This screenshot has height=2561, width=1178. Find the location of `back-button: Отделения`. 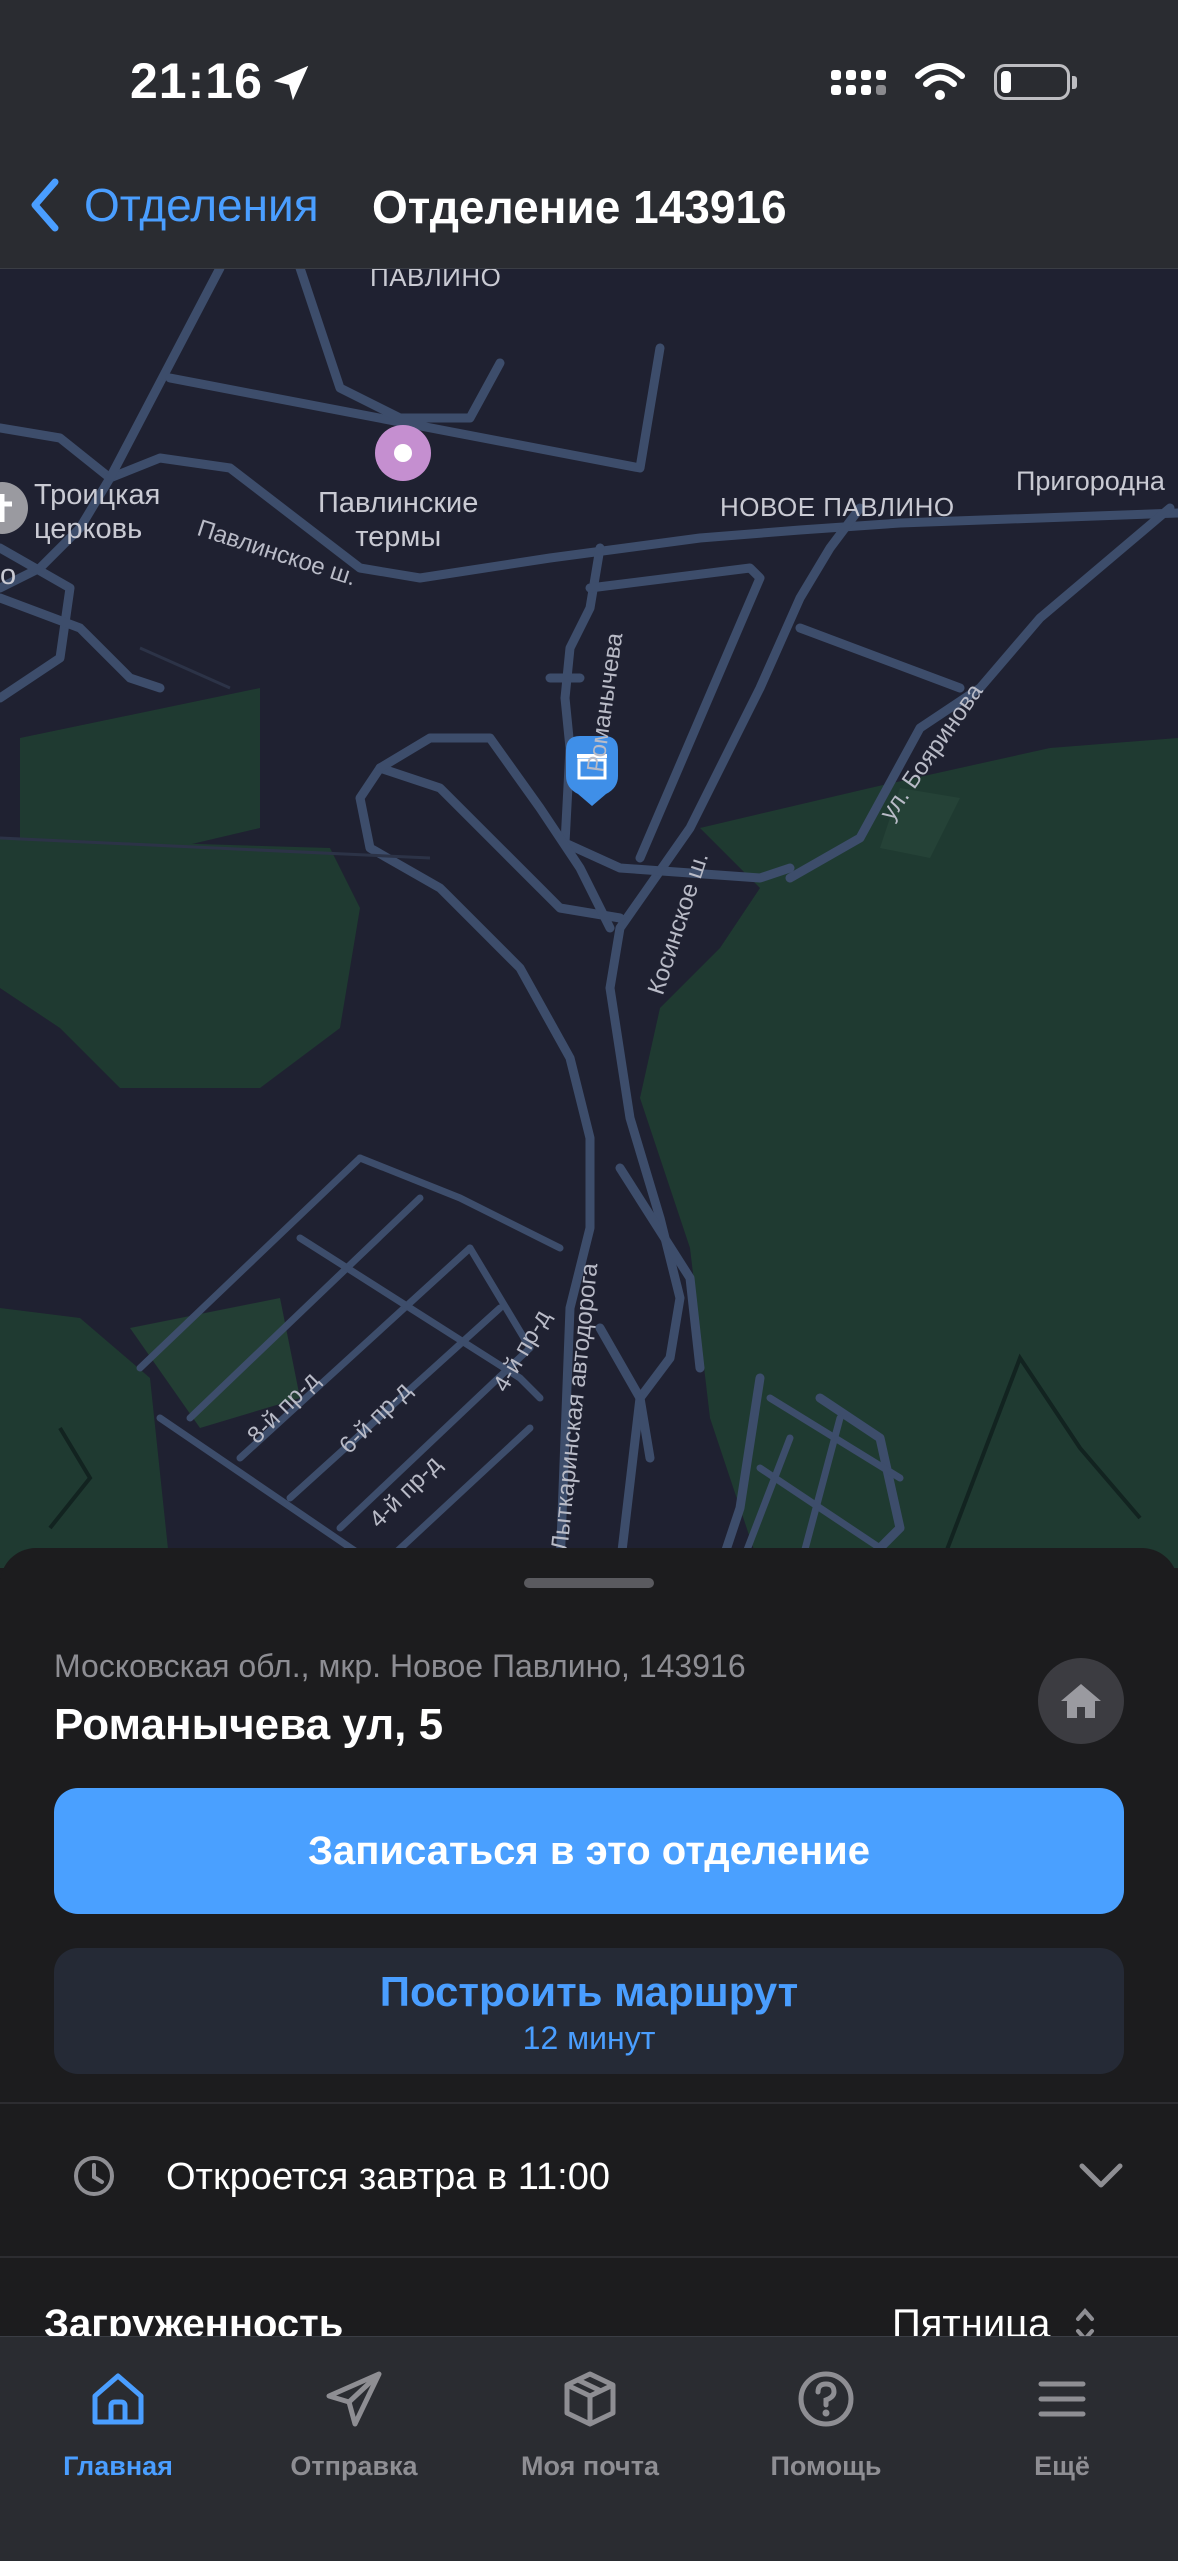

back-button: Отделения is located at coordinates (174, 205).